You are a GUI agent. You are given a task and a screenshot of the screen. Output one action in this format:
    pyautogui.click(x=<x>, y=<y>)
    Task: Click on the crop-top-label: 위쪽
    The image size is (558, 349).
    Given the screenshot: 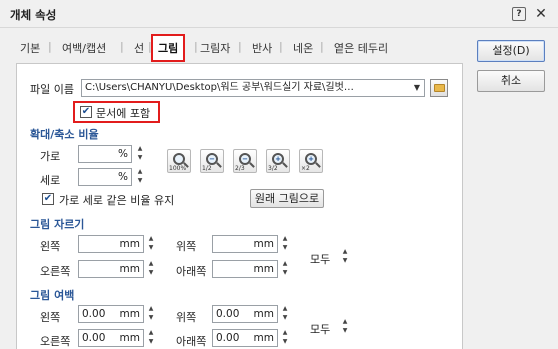 What is the action you would take?
    pyautogui.click(x=186, y=246)
    